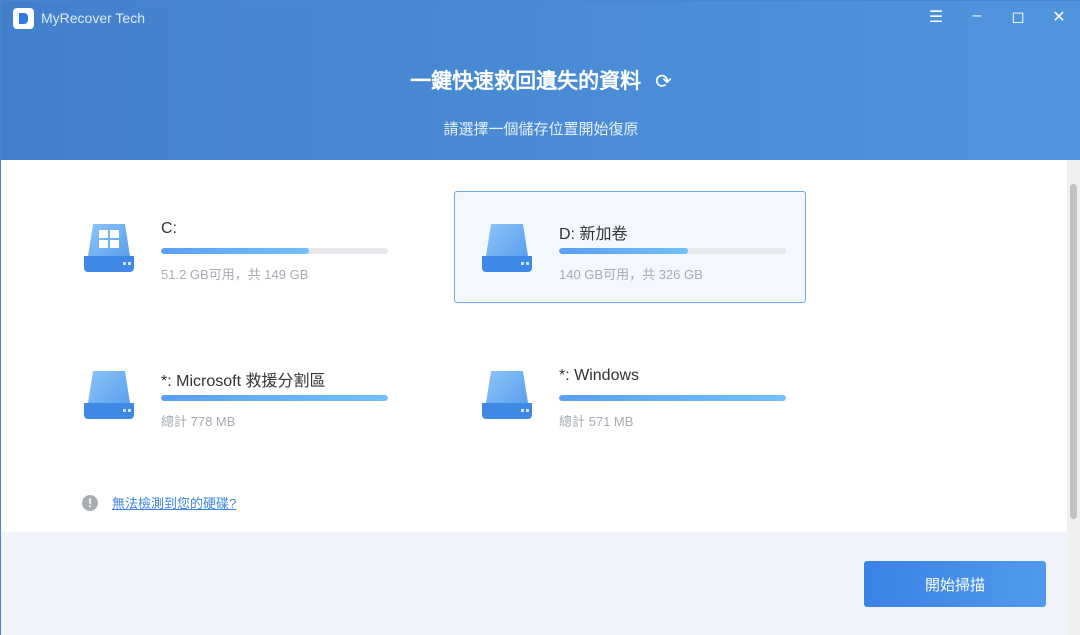 The image size is (1080, 635). I want to click on drive-card: *: Windows 總計 571 MB, so click(630, 394).